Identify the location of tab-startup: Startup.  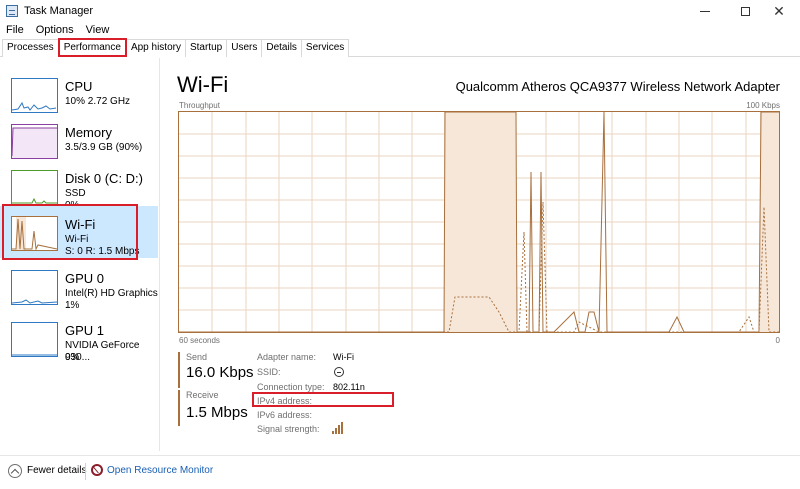
(206, 48).